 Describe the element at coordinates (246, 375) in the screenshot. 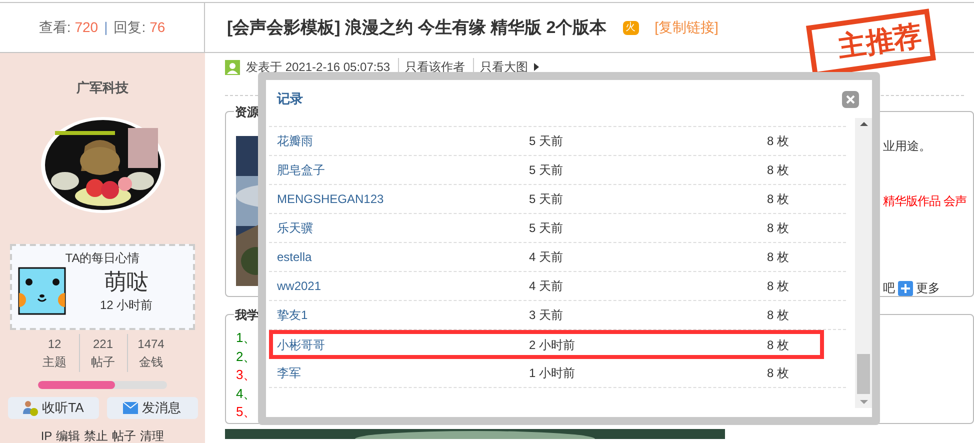

I see `notice-line: 3、` at that location.